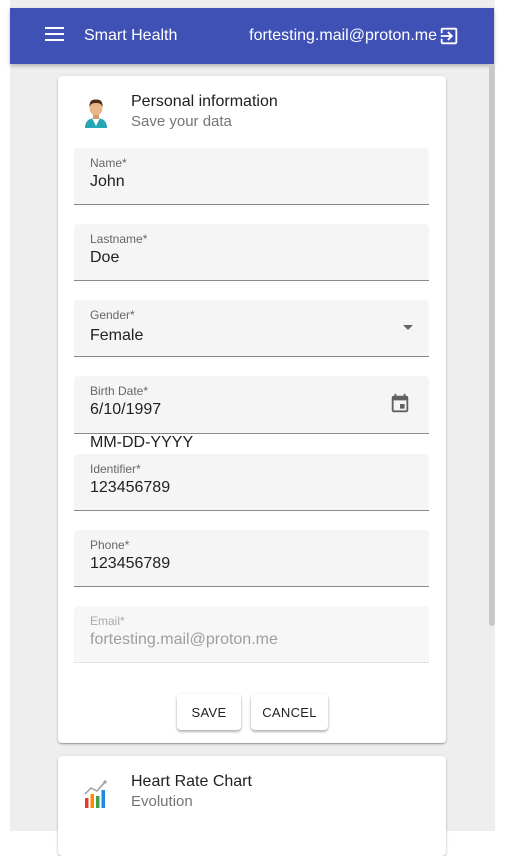  Describe the element at coordinates (117, 335) in the screenshot. I see `gender-value: Female` at that location.